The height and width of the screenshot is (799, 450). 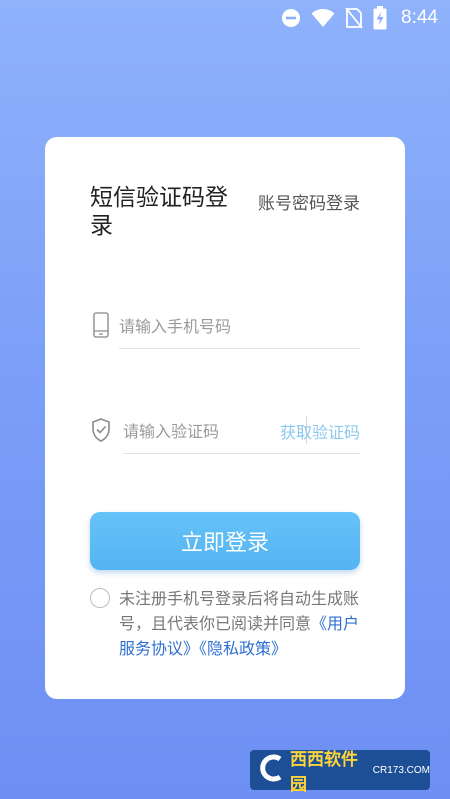 What do you see at coordinates (320, 431) in the screenshot?
I see `get-code-button: 获取验证码` at bounding box center [320, 431].